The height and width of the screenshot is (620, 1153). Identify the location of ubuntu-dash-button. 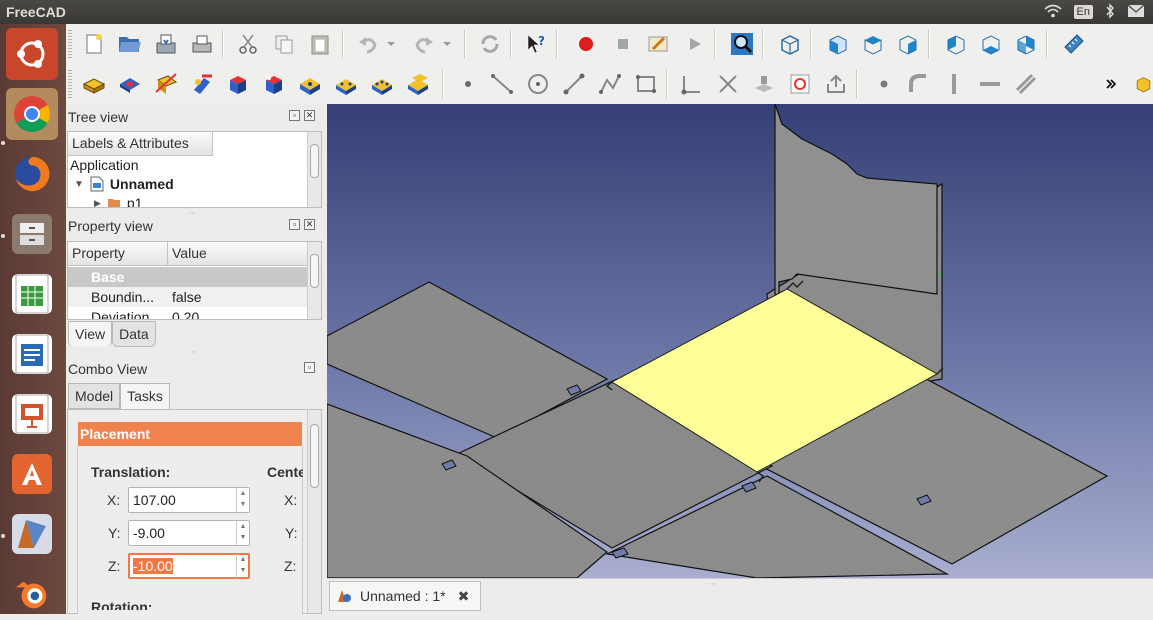
(32, 54).